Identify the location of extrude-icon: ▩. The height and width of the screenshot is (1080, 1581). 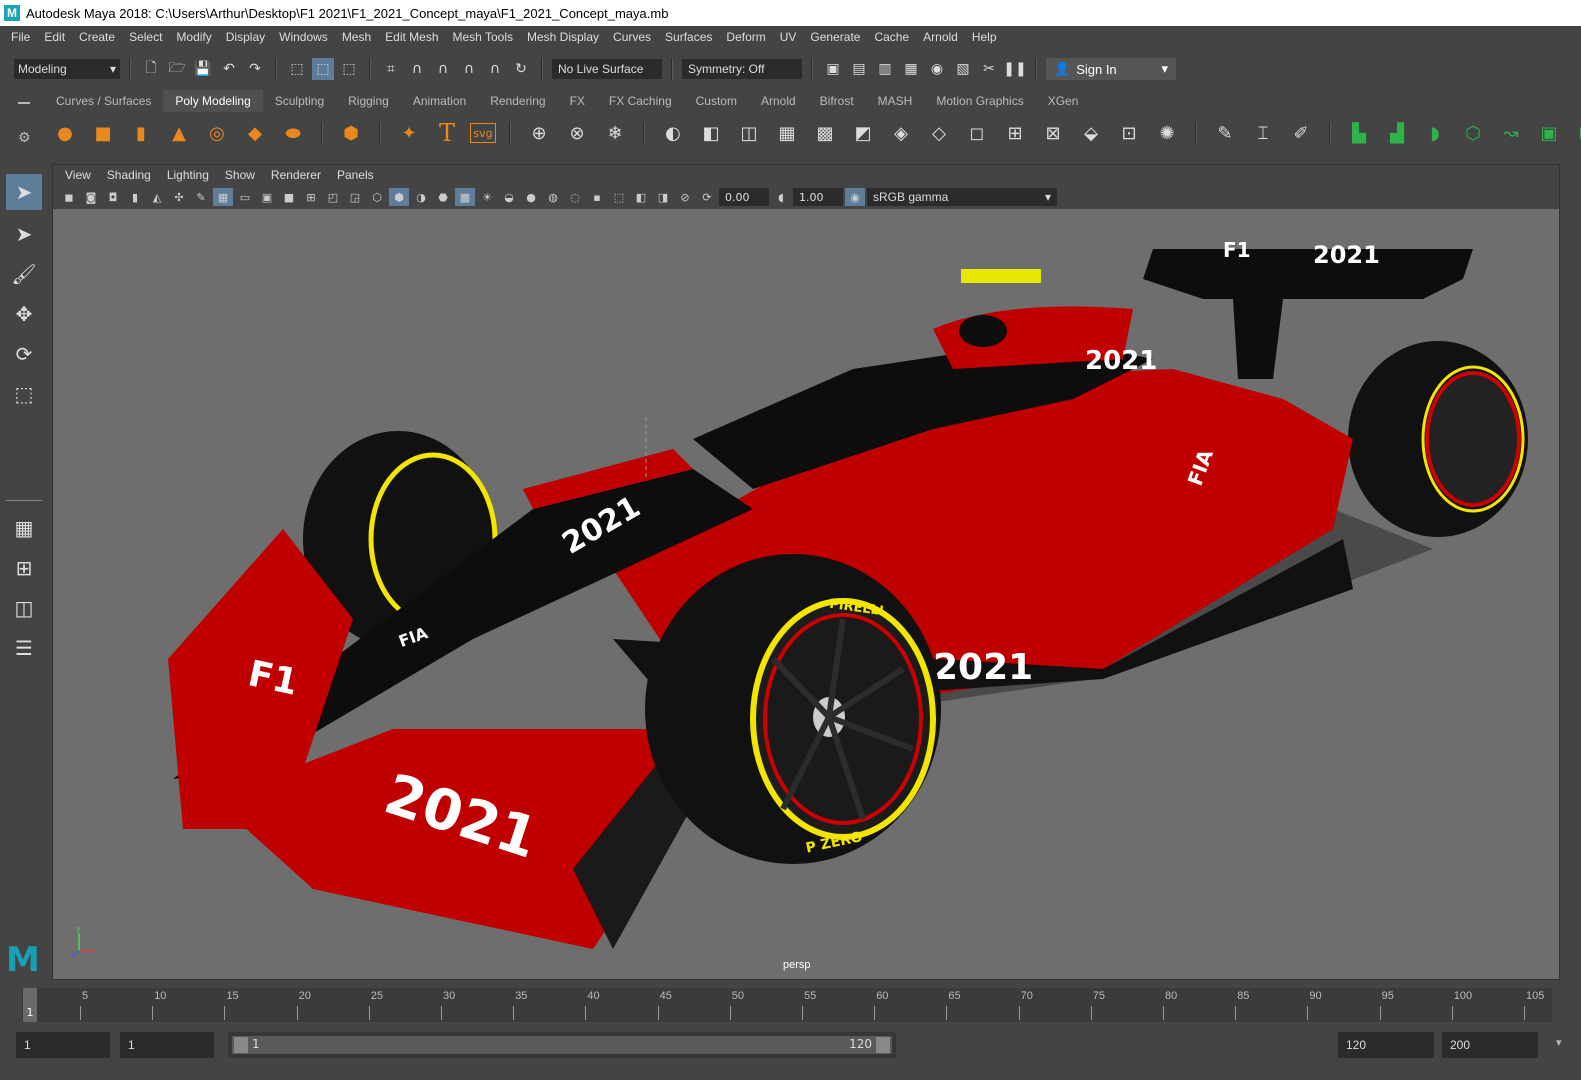
(825, 133).